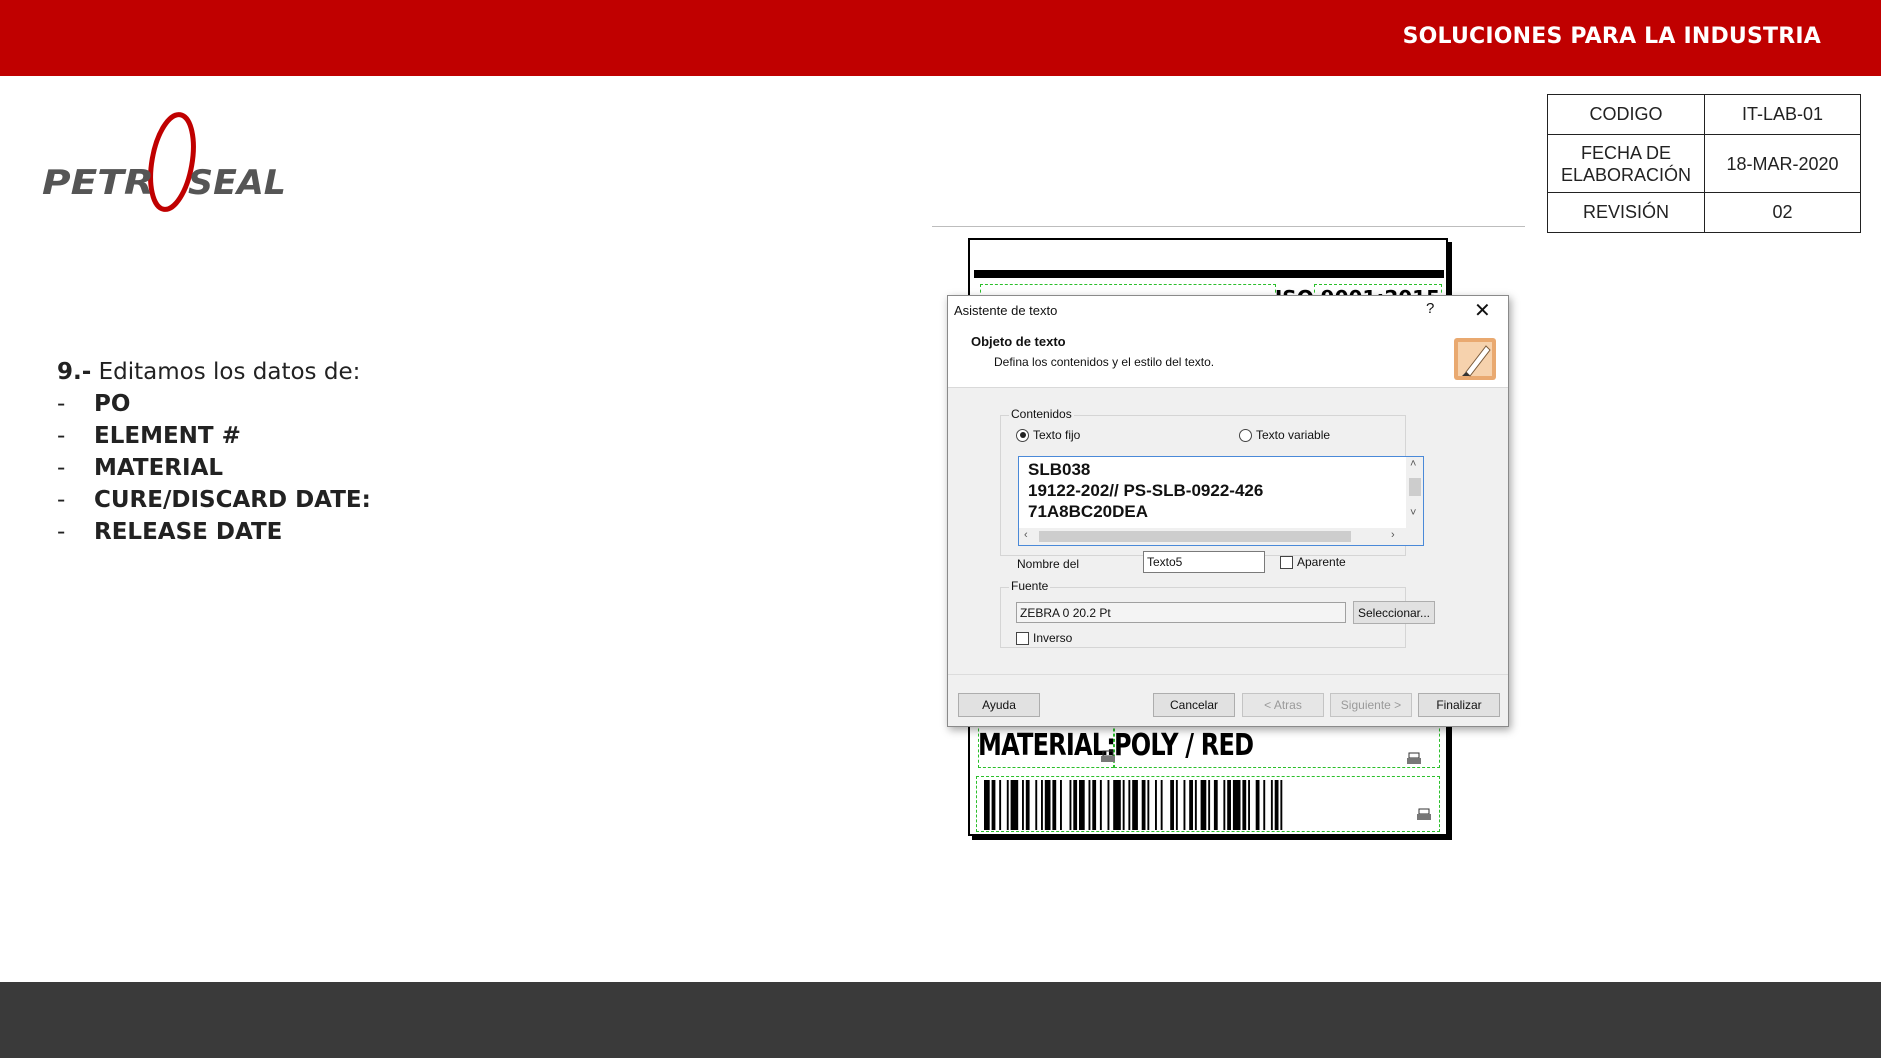 The width and height of the screenshot is (1881, 1058). What do you see at coordinates (1047, 745) in the screenshot?
I see `label-material-key: MATERIAL:` at bounding box center [1047, 745].